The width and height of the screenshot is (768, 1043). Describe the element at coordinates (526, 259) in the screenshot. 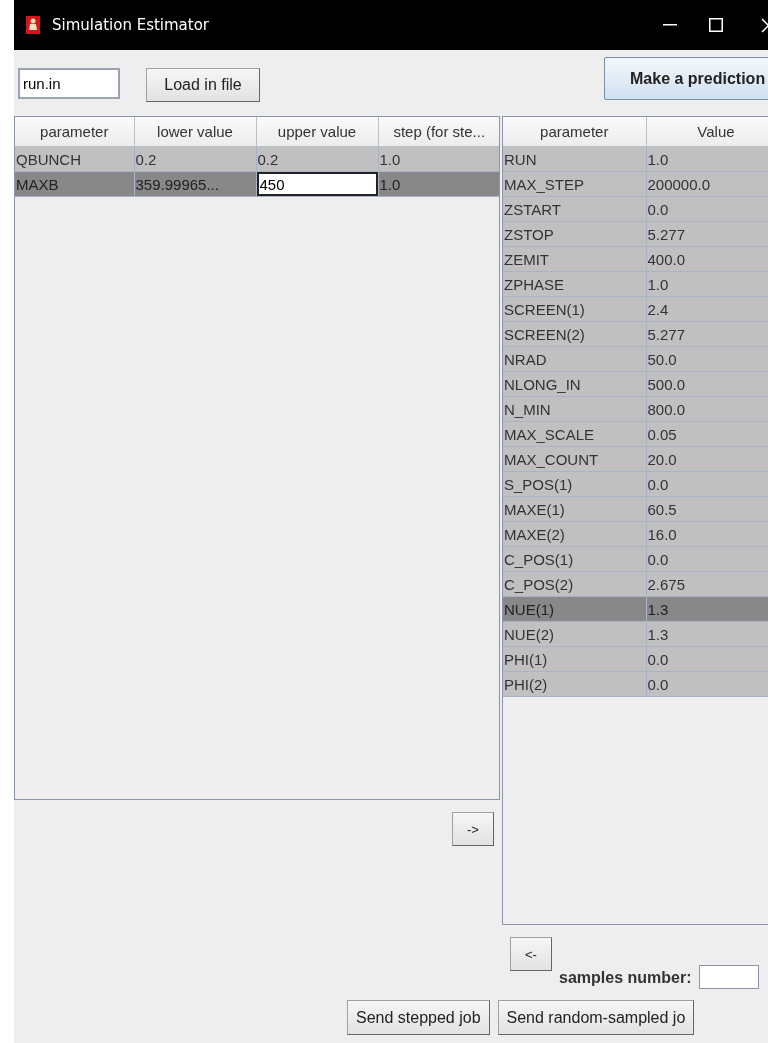

I see `table-cell: ZEMIT` at that location.